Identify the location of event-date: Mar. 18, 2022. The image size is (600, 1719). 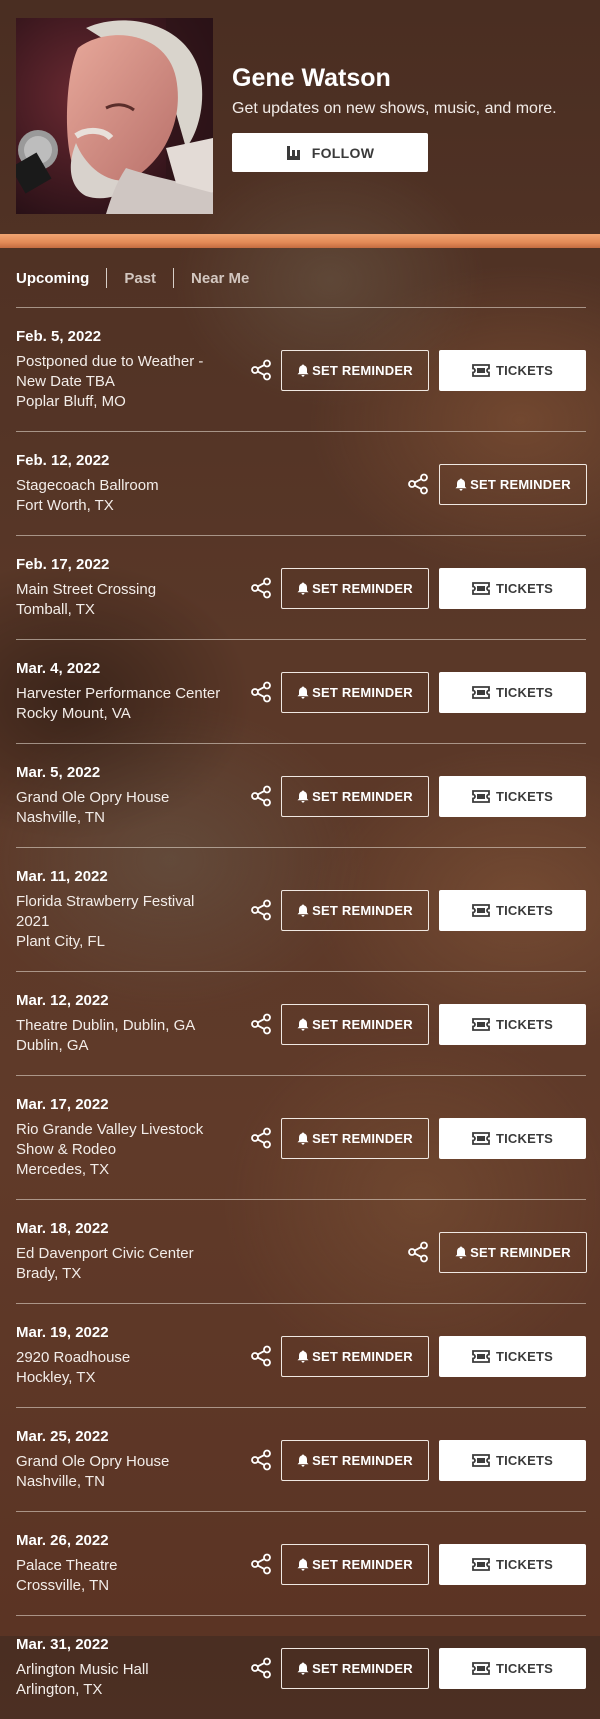
(62, 1228).